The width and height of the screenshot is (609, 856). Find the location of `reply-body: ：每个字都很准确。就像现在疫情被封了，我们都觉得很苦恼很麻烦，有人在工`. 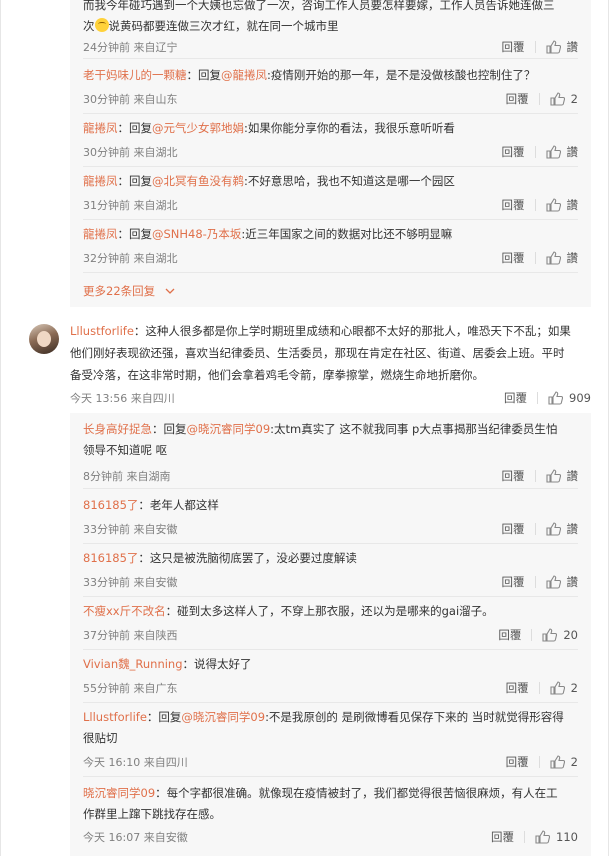

reply-body: ：每个字都很准确。就像现在疫情被封了，我们都觉得很苦恼很麻烦，有人在工 is located at coordinates (356, 793).